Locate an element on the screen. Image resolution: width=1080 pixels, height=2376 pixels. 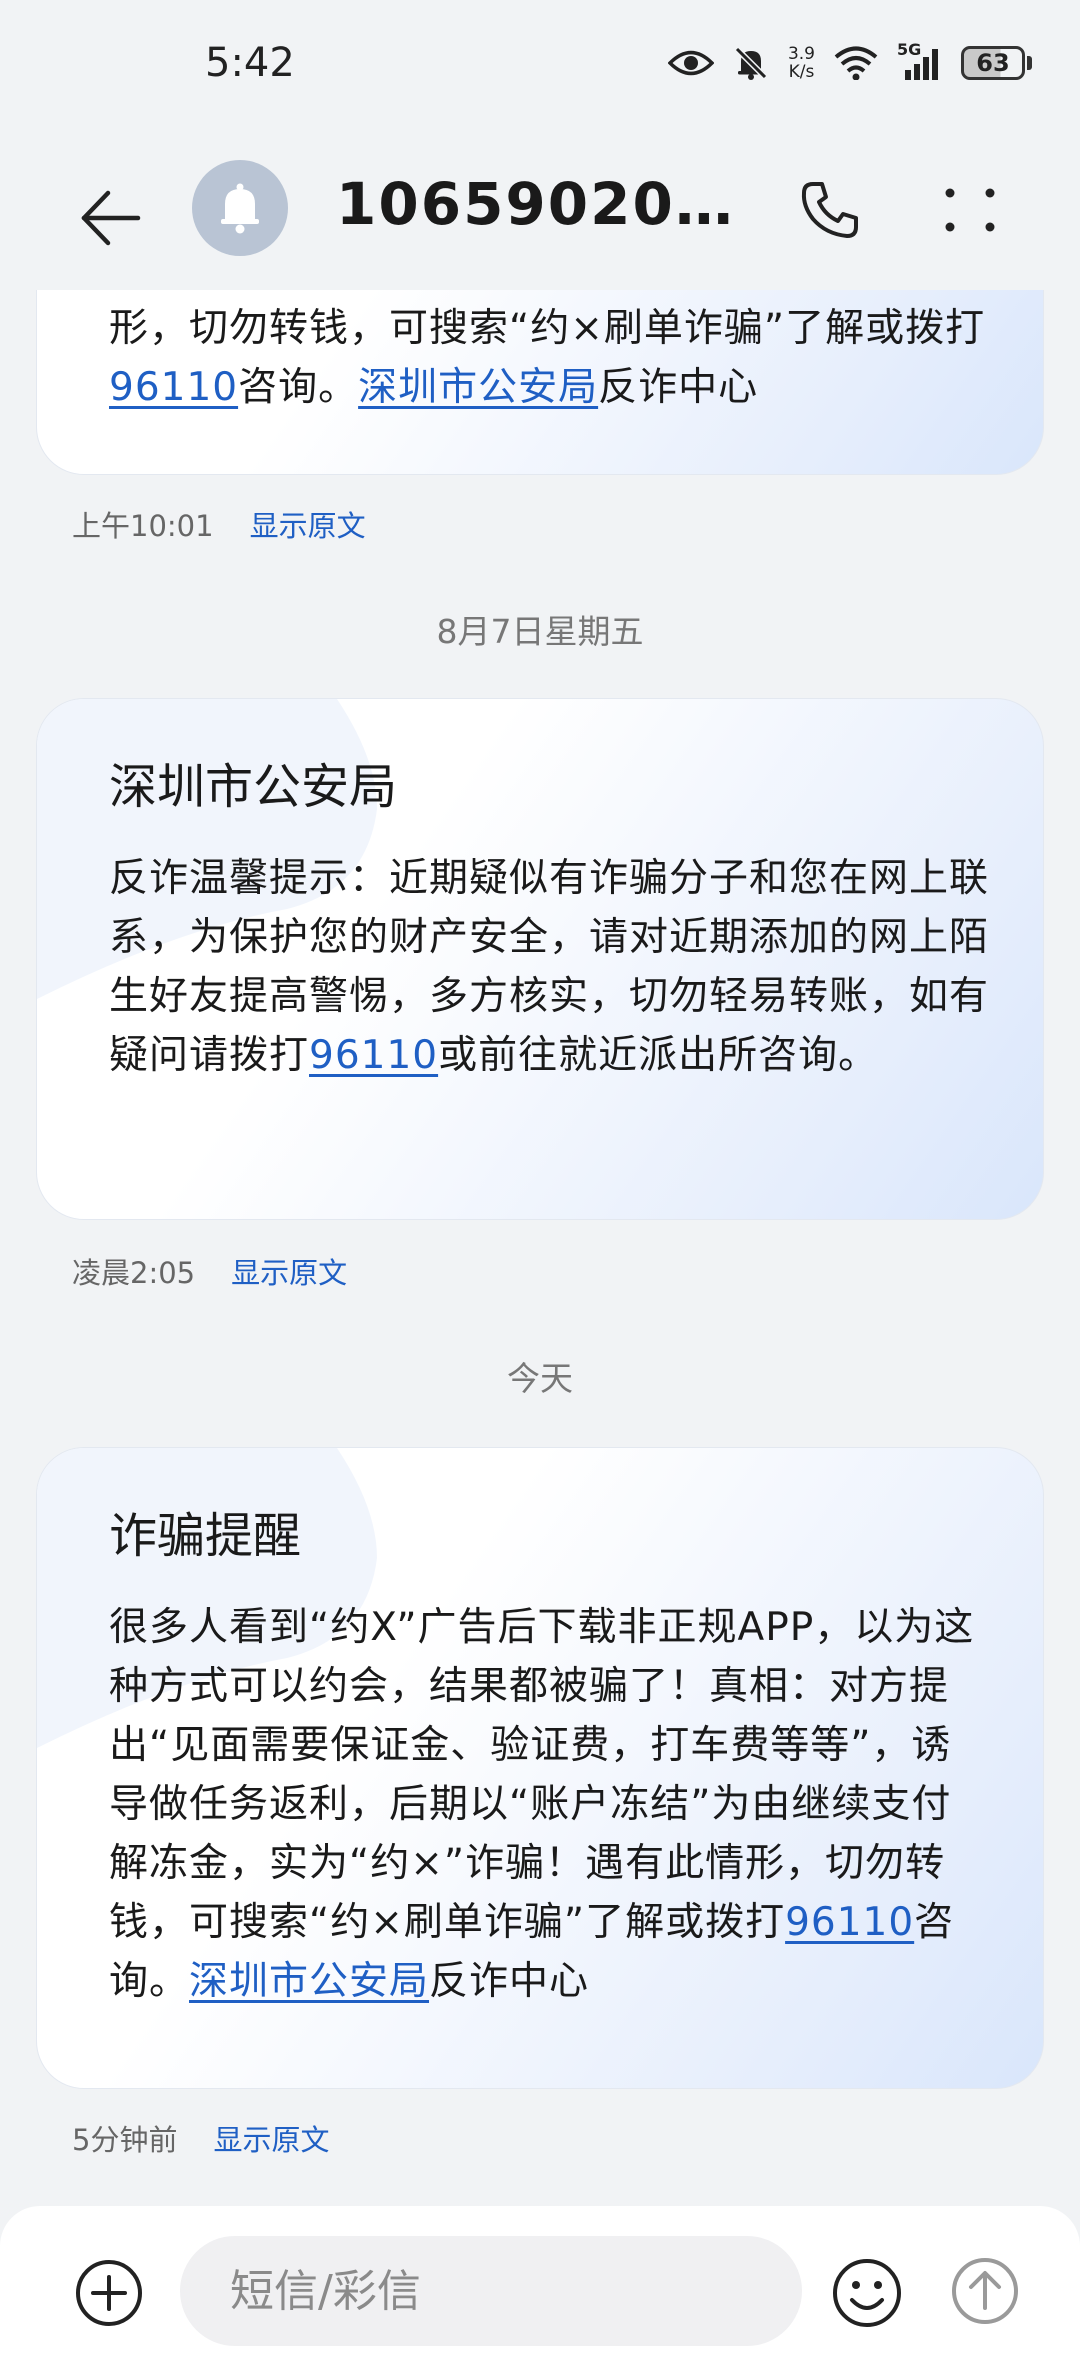
battery-indicator: 63 is located at coordinates (996, 63).